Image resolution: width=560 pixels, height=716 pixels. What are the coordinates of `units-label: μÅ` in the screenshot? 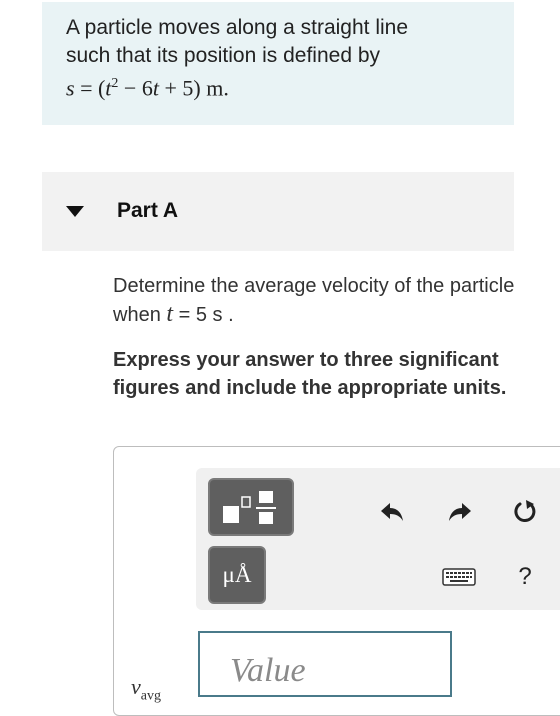 It's located at (237, 574).